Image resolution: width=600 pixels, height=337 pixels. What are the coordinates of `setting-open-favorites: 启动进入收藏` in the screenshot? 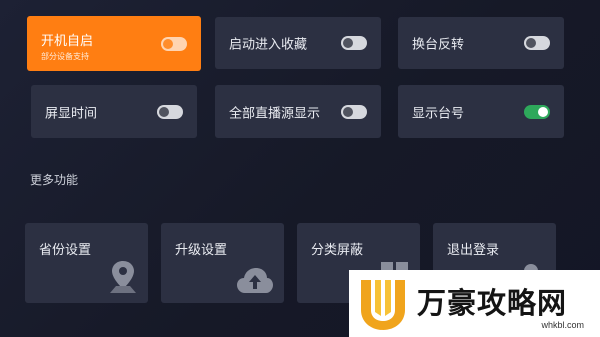 It's located at (298, 43).